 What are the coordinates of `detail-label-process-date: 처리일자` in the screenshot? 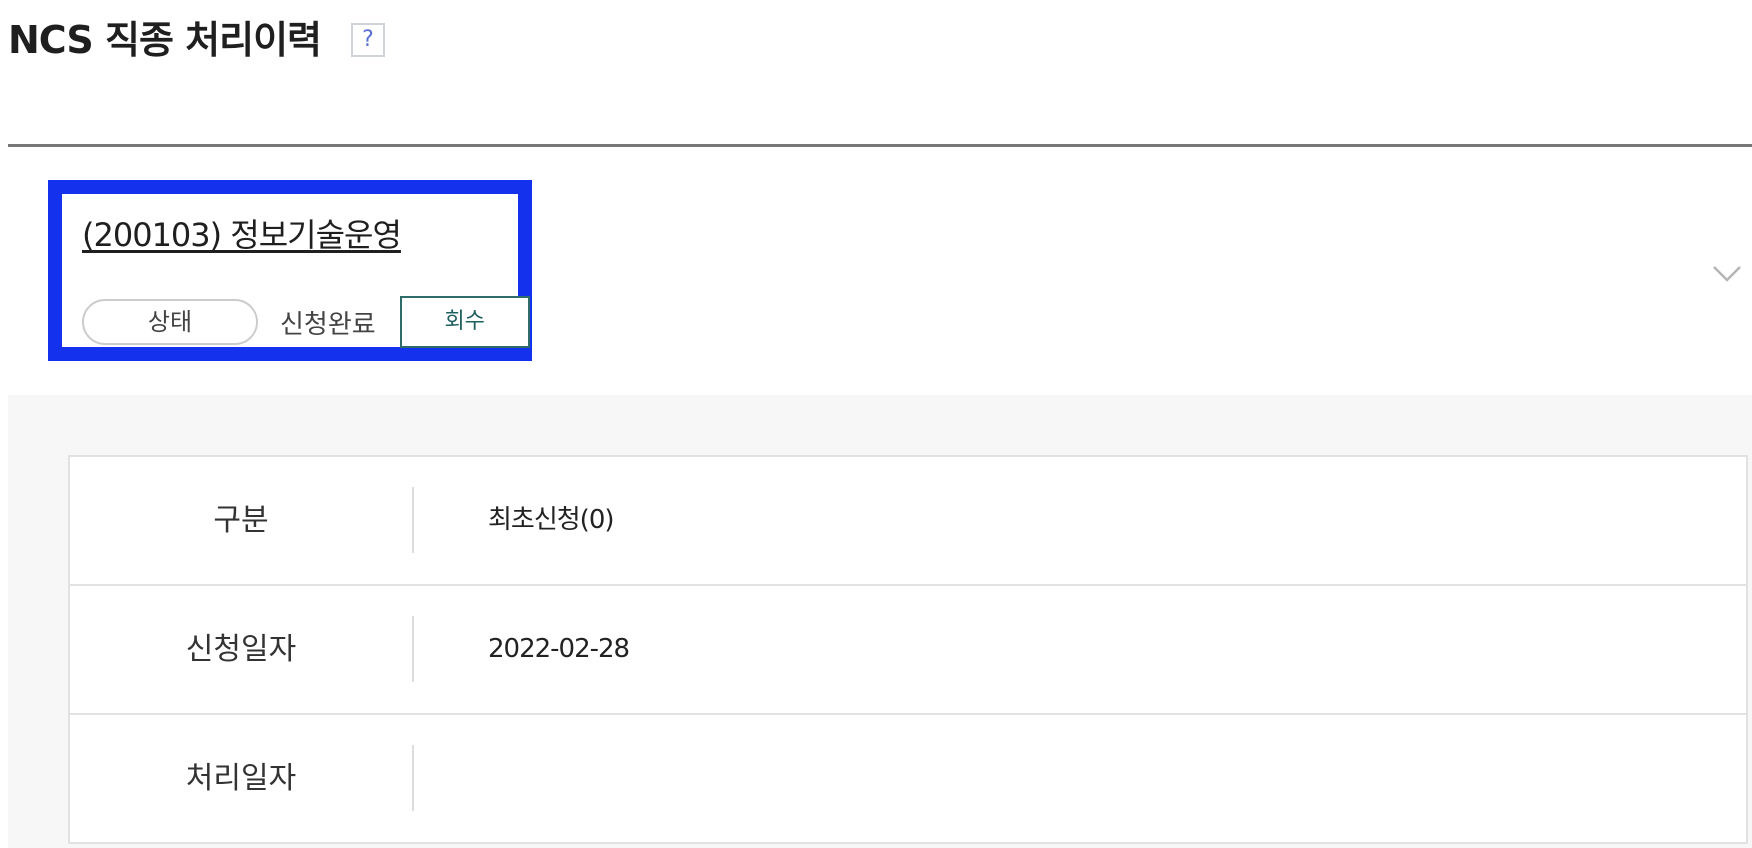 It's located at (241, 778).